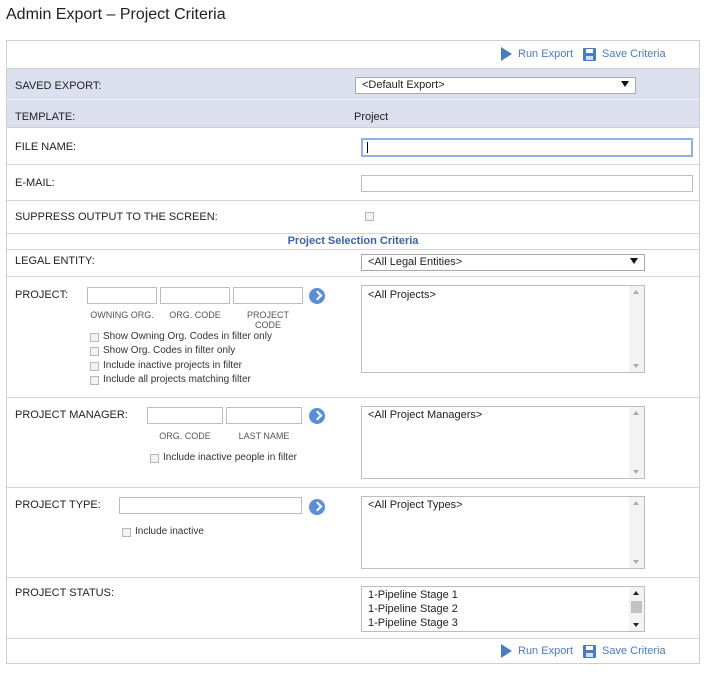 This screenshot has height=678, width=708. Describe the element at coordinates (503, 295) in the screenshot. I see `list-item: <All Projects>` at that location.